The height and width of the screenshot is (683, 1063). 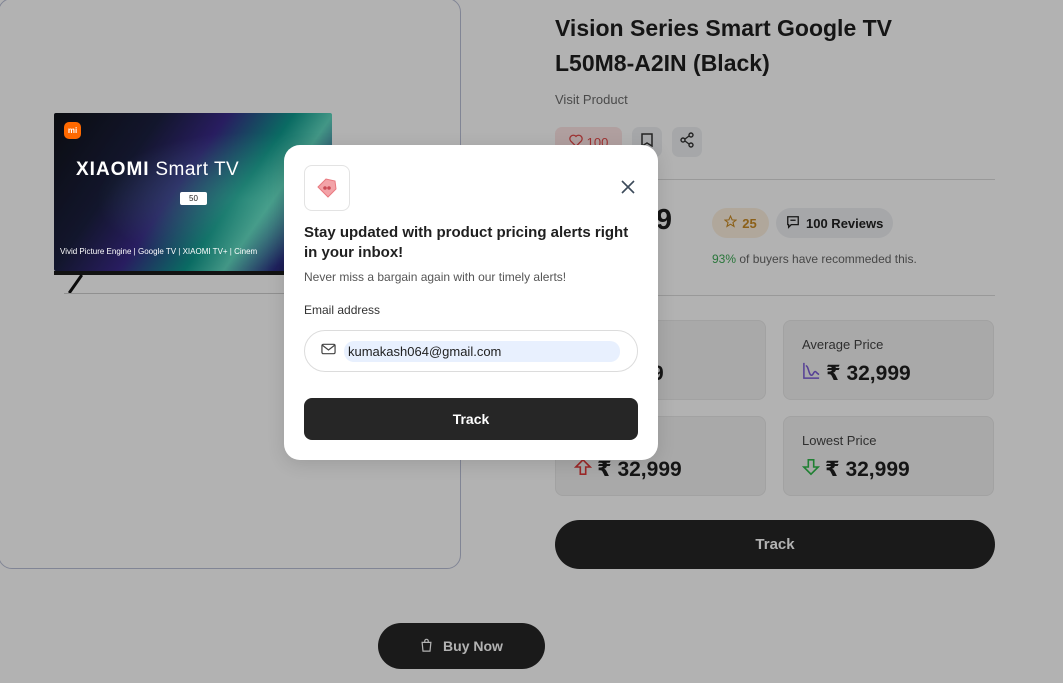 I want to click on mi-logo-icon: mi, so click(x=72, y=130).